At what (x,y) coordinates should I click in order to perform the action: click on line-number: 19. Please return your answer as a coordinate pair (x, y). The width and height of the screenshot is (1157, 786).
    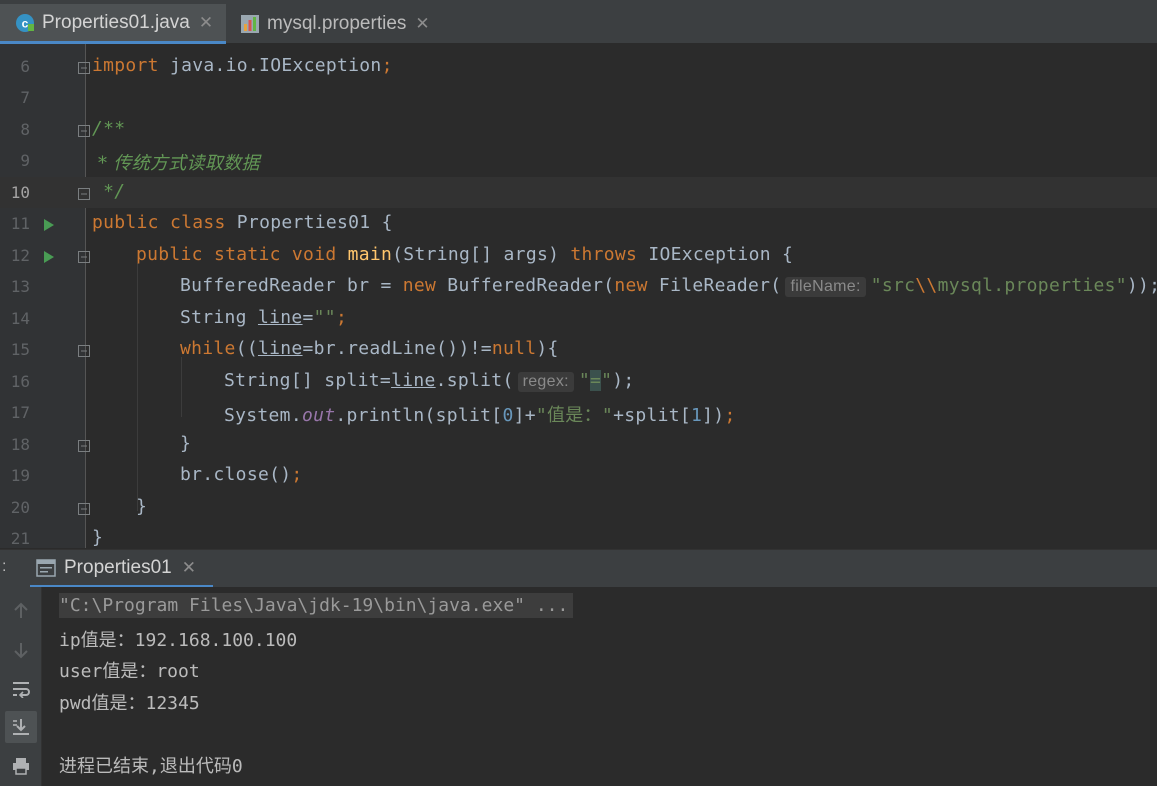
    Looking at the image, I should click on (20, 475).